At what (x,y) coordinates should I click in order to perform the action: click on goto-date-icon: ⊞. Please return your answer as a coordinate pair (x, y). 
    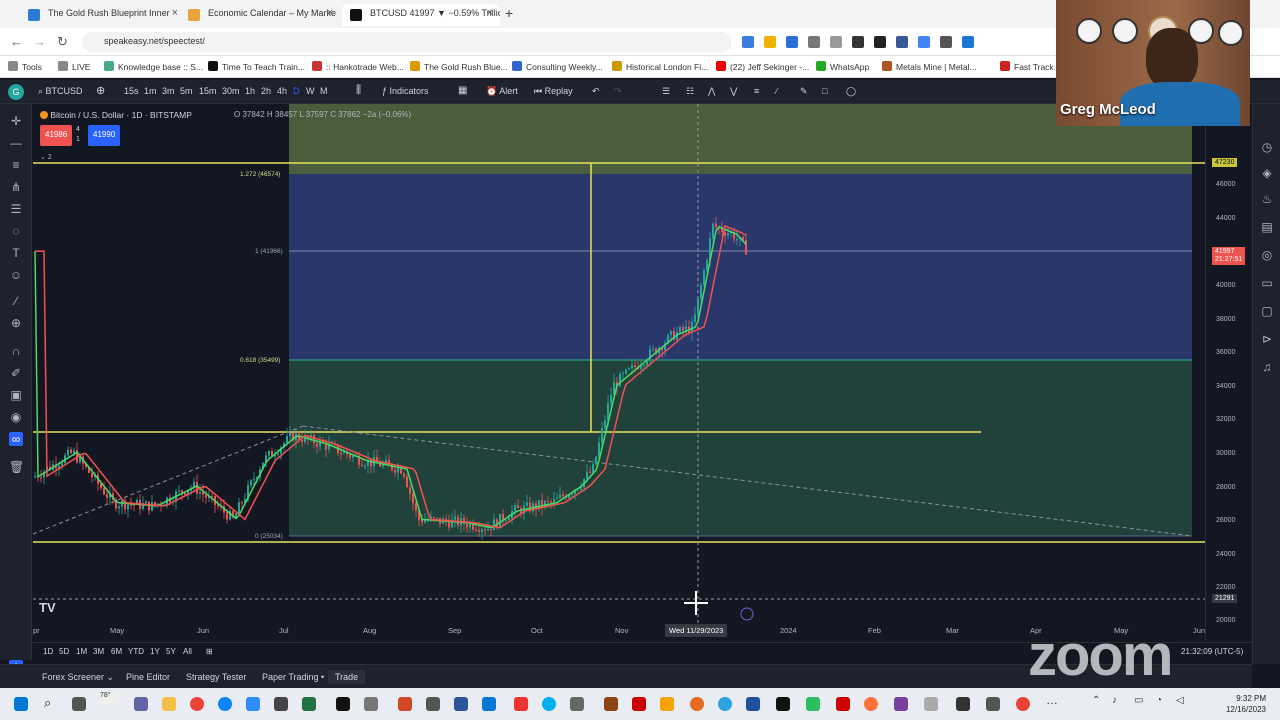
    Looking at the image, I should click on (209, 651).